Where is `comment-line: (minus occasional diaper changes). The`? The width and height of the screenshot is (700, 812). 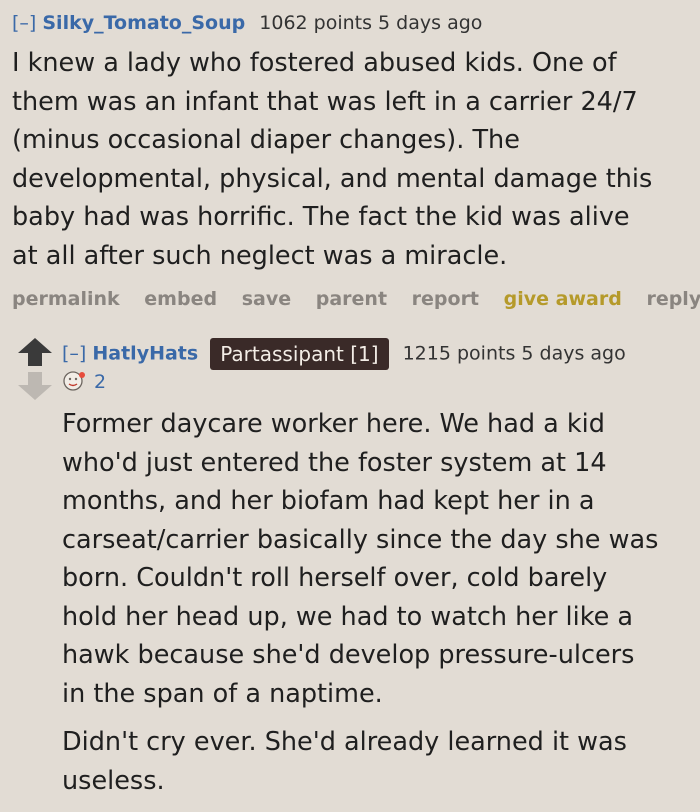
comment-line: (minus occasional diaper changes). The is located at coordinates (266, 140).